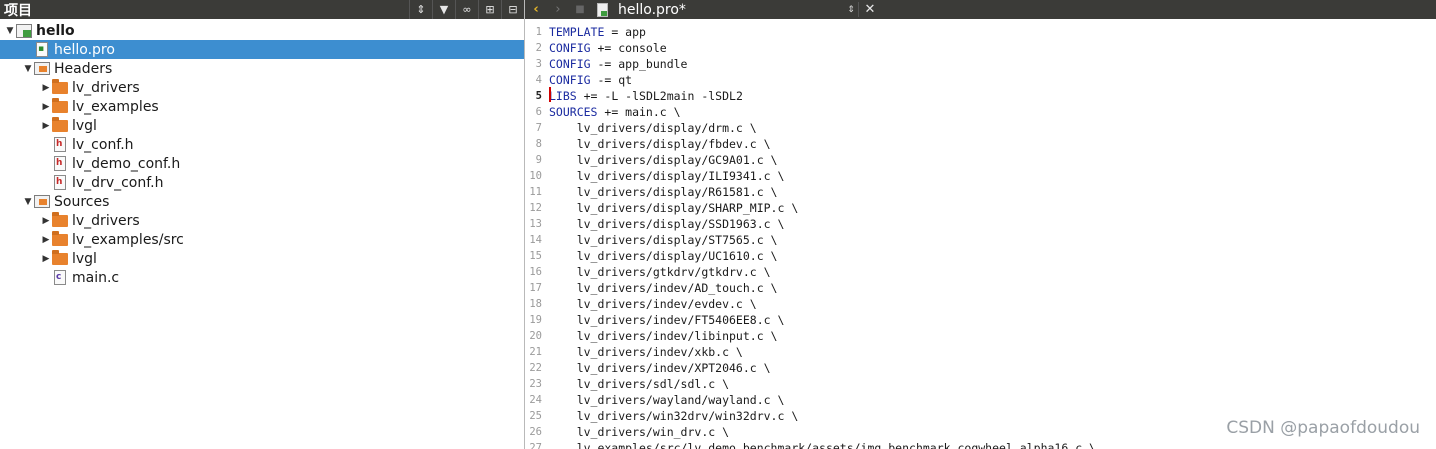 Image resolution: width=1436 pixels, height=449 pixels. I want to click on code-text: lv_drivers/display/ST7565.c \, so click(663, 240).